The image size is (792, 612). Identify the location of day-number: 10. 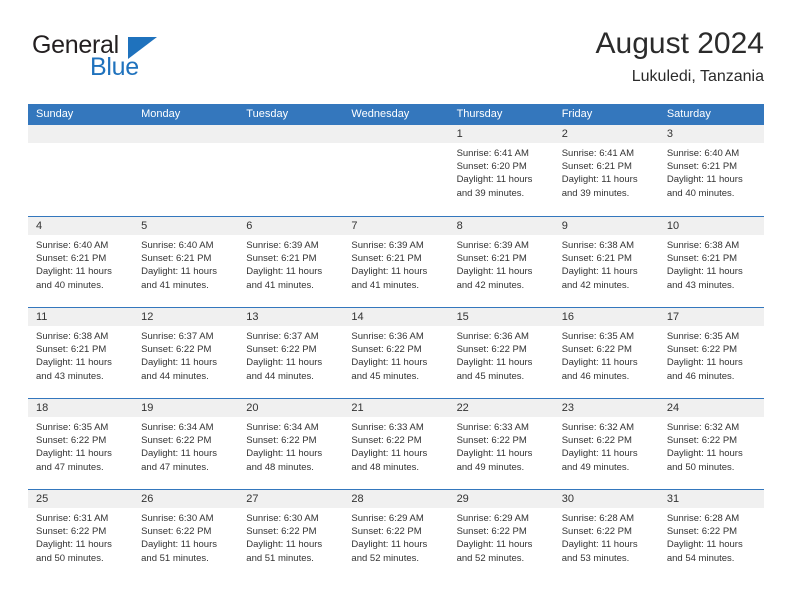
(711, 226).